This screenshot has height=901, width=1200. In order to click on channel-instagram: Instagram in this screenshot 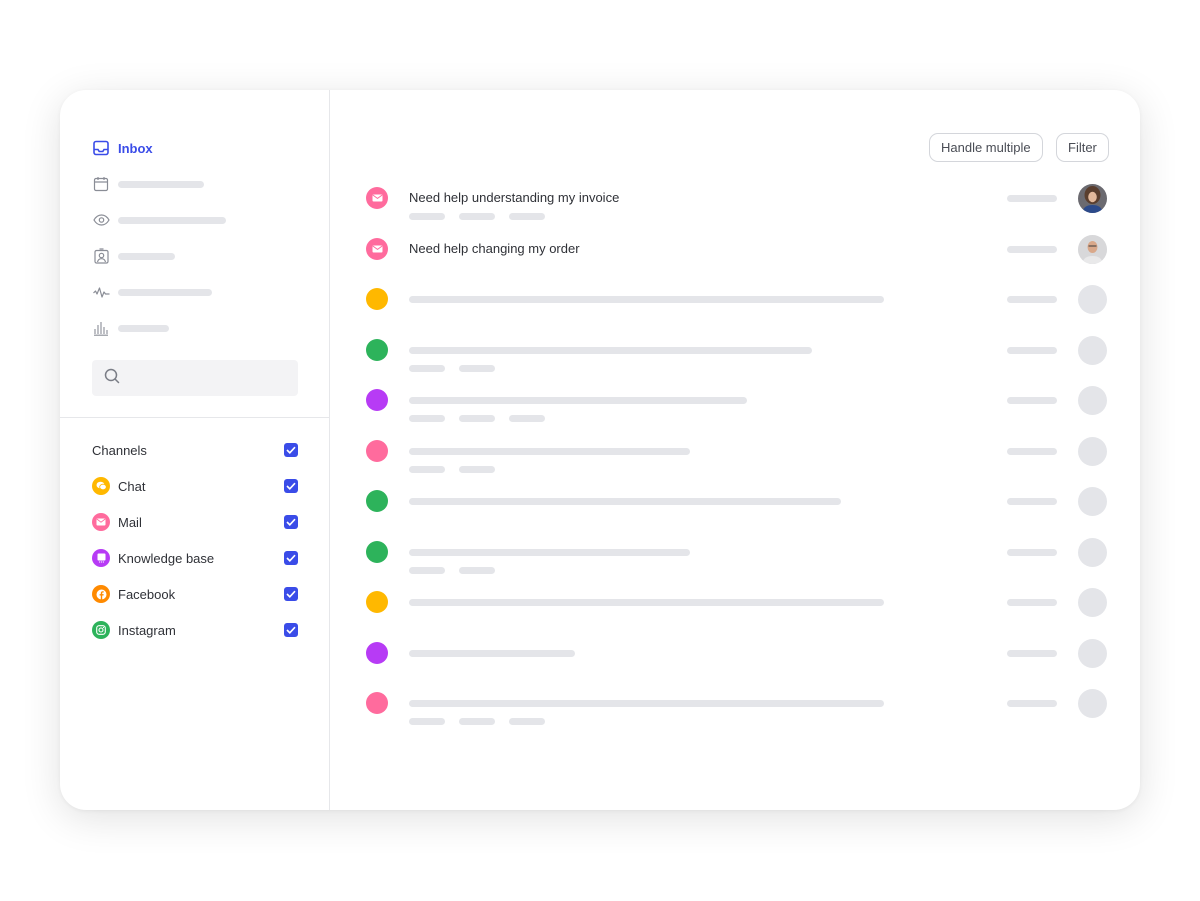, I will do `click(195, 630)`.